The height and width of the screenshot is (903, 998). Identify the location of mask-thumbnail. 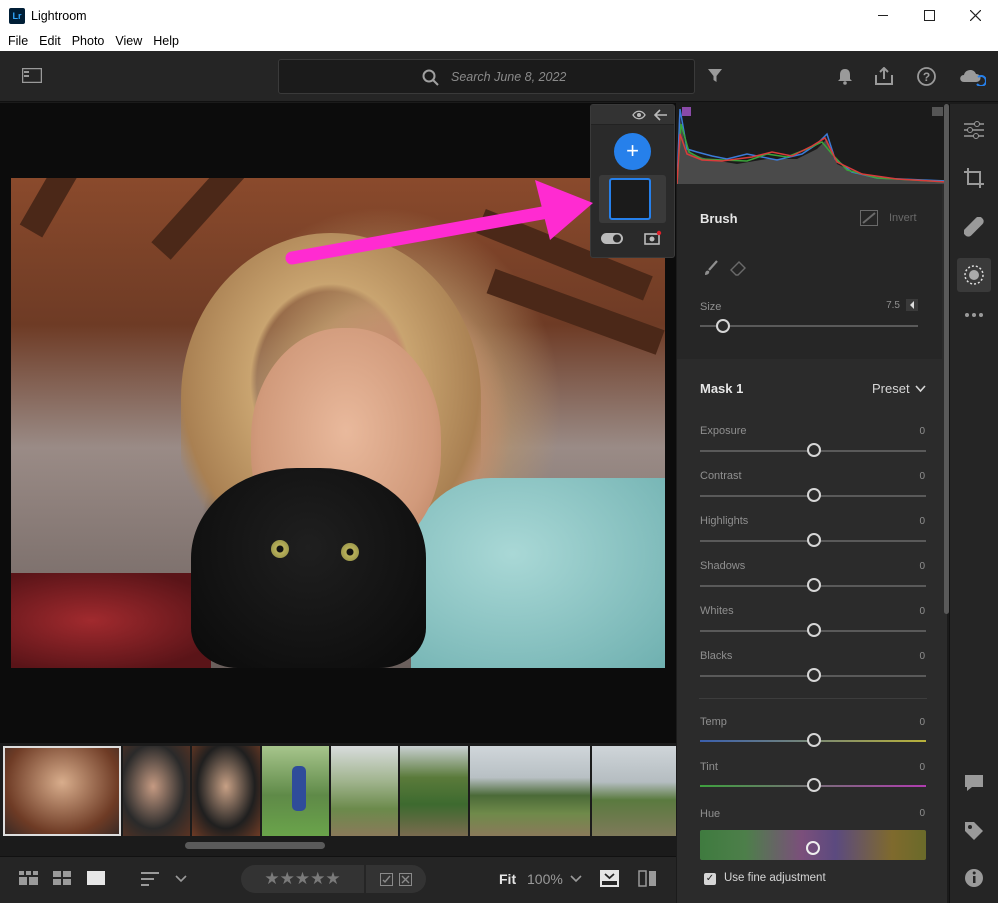
(630, 199).